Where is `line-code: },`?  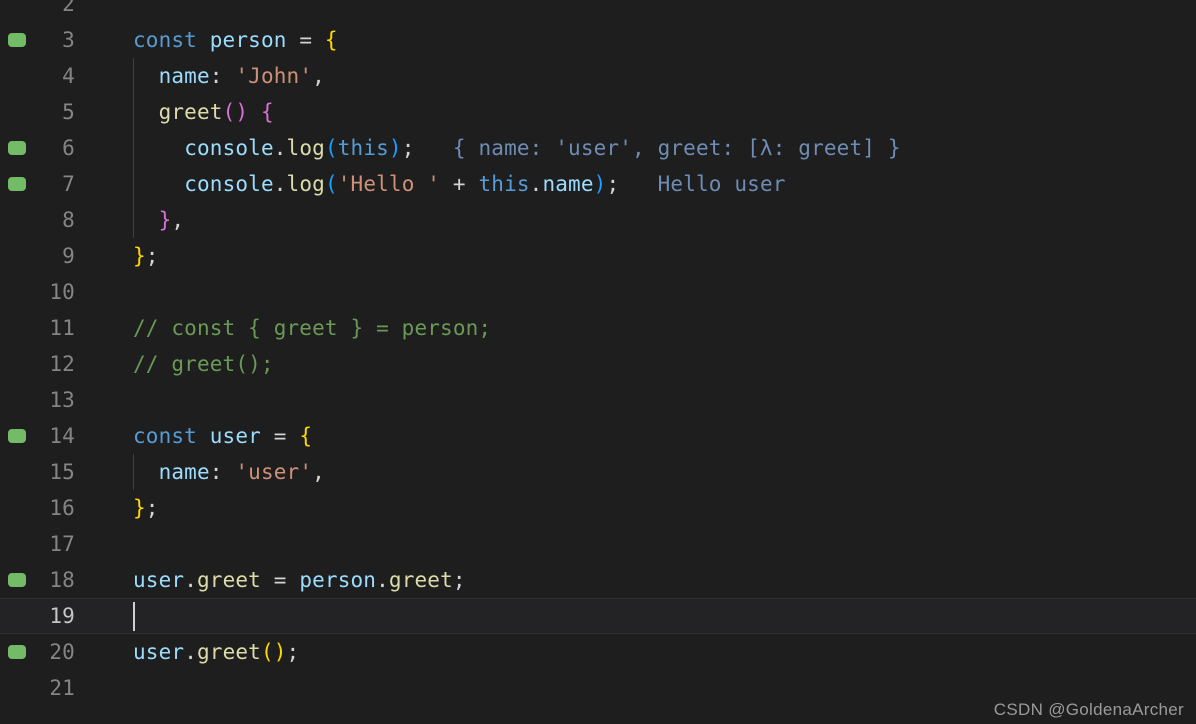 line-code: }, is located at coordinates (158, 220).